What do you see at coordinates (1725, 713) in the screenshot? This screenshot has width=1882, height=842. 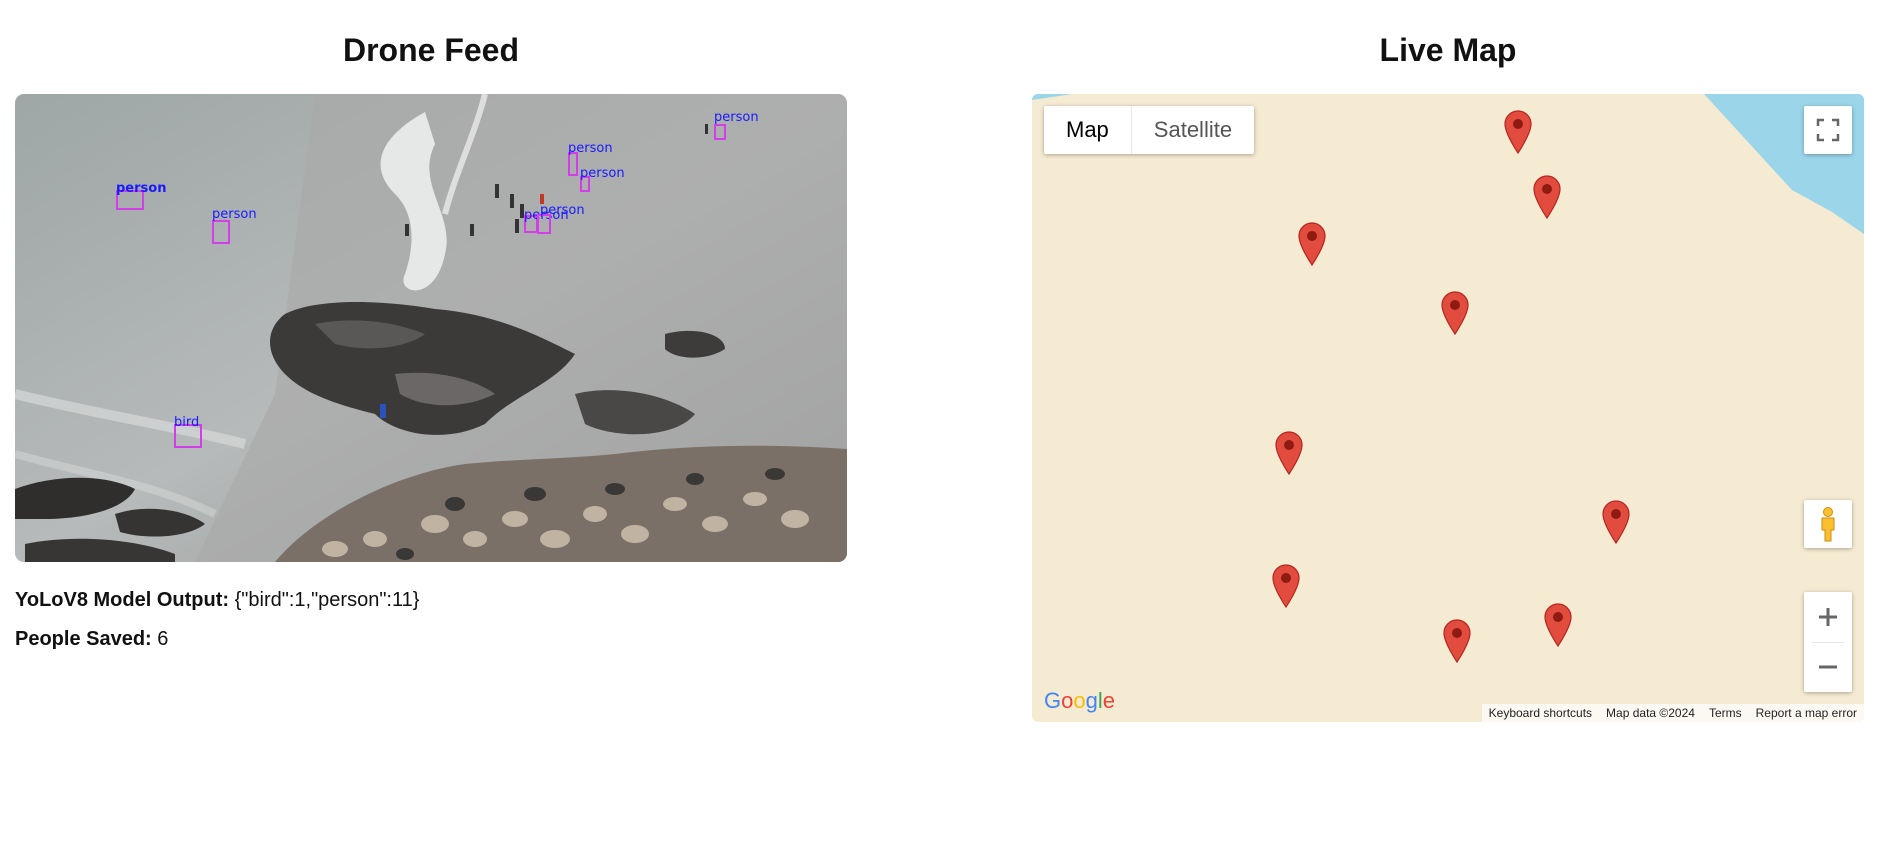 I see `terms-link: Terms` at bounding box center [1725, 713].